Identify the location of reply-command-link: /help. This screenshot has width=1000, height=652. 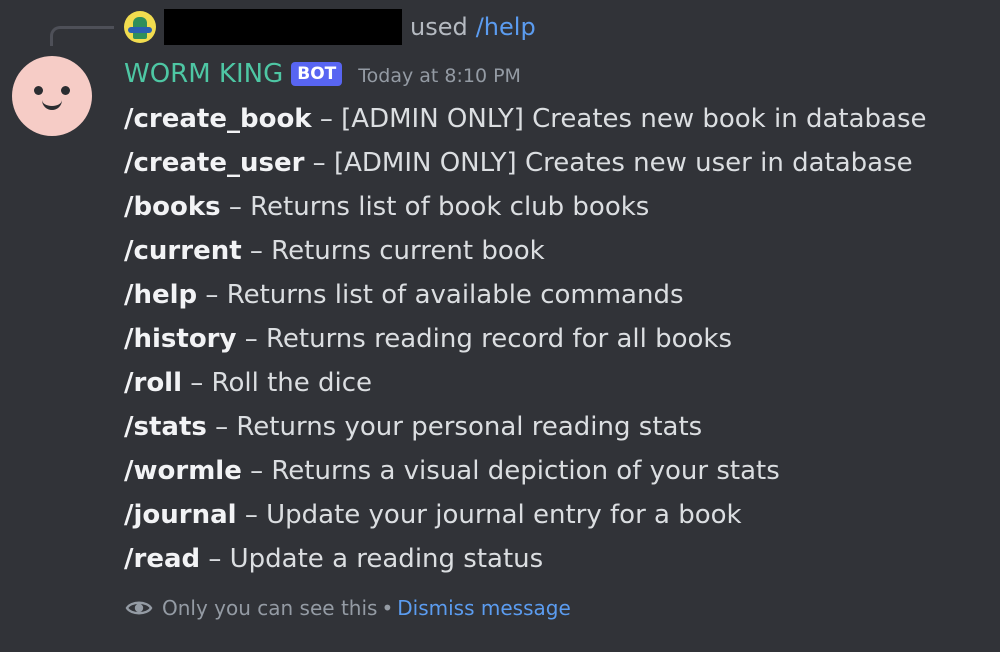
(506, 27).